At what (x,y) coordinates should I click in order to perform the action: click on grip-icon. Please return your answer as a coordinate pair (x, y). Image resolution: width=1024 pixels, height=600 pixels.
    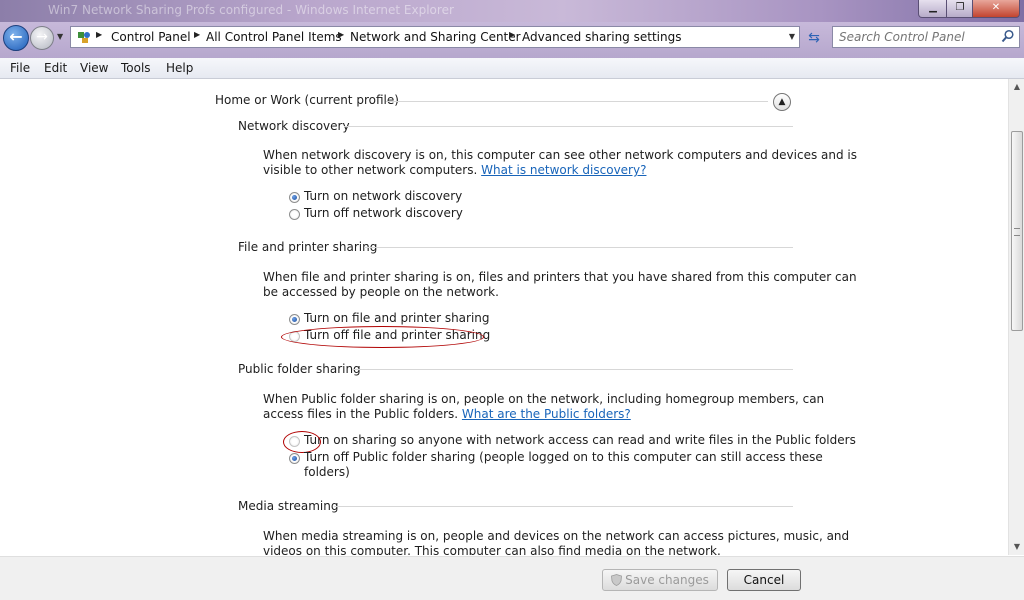
    Looking at the image, I should click on (1017, 232).